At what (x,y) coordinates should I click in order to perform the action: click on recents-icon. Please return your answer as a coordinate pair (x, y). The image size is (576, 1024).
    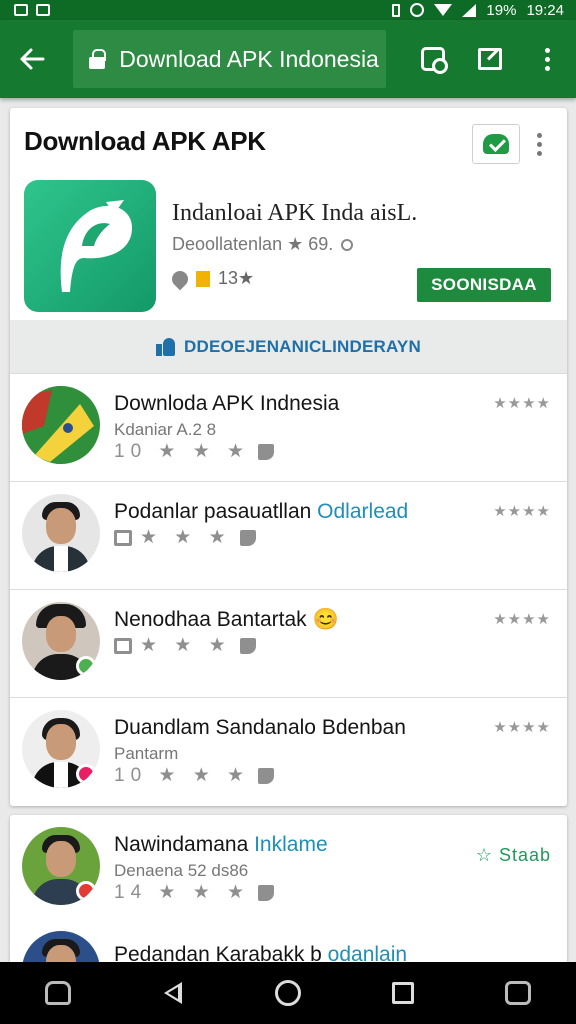
    Looking at the image, I should click on (403, 993).